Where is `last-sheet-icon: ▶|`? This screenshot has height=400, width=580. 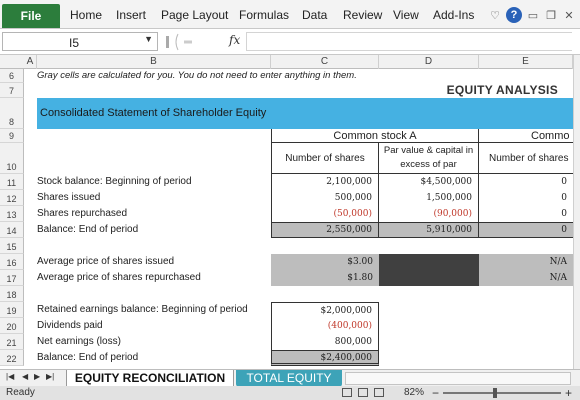 last-sheet-icon: ▶| is located at coordinates (50, 376).